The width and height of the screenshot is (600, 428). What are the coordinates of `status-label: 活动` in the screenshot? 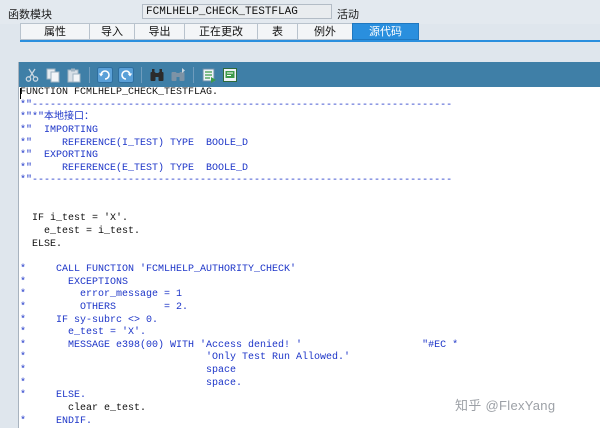 It's located at (348, 15).